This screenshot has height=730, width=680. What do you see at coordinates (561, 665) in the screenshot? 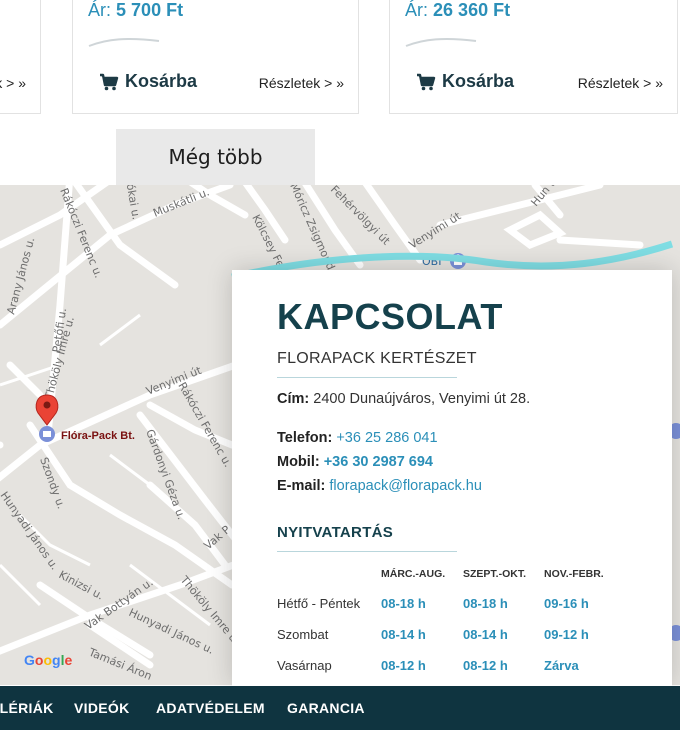
I see `hours-cell: Zárva` at bounding box center [561, 665].